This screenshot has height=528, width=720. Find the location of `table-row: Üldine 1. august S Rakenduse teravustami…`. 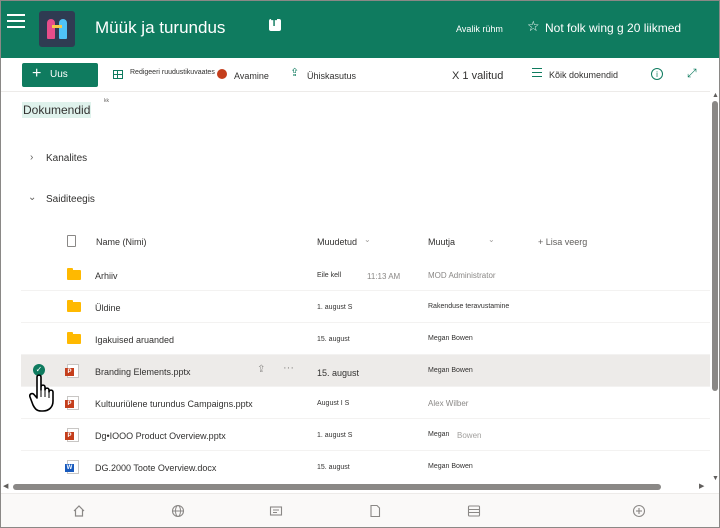

table-row: Üldine 1. august S Rakenduse teravustami… is located at coordinates (367, 307).